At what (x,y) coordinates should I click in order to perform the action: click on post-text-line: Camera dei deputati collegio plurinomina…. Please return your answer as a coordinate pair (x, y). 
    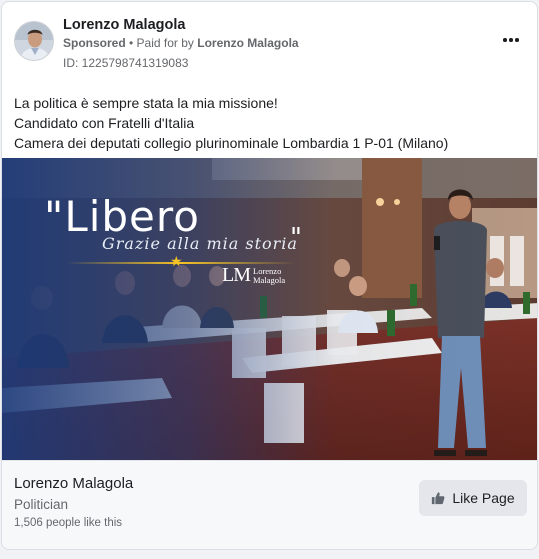
    Looking at the image, I should click on (231, 143).